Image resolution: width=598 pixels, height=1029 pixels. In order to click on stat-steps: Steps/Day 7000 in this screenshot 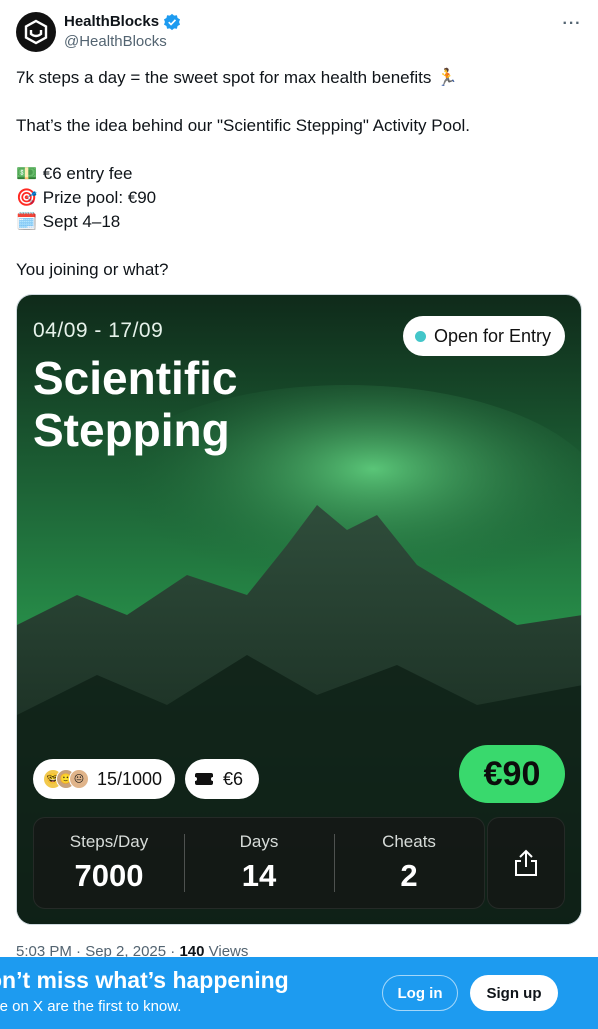, I will do `click(109, 863)`.